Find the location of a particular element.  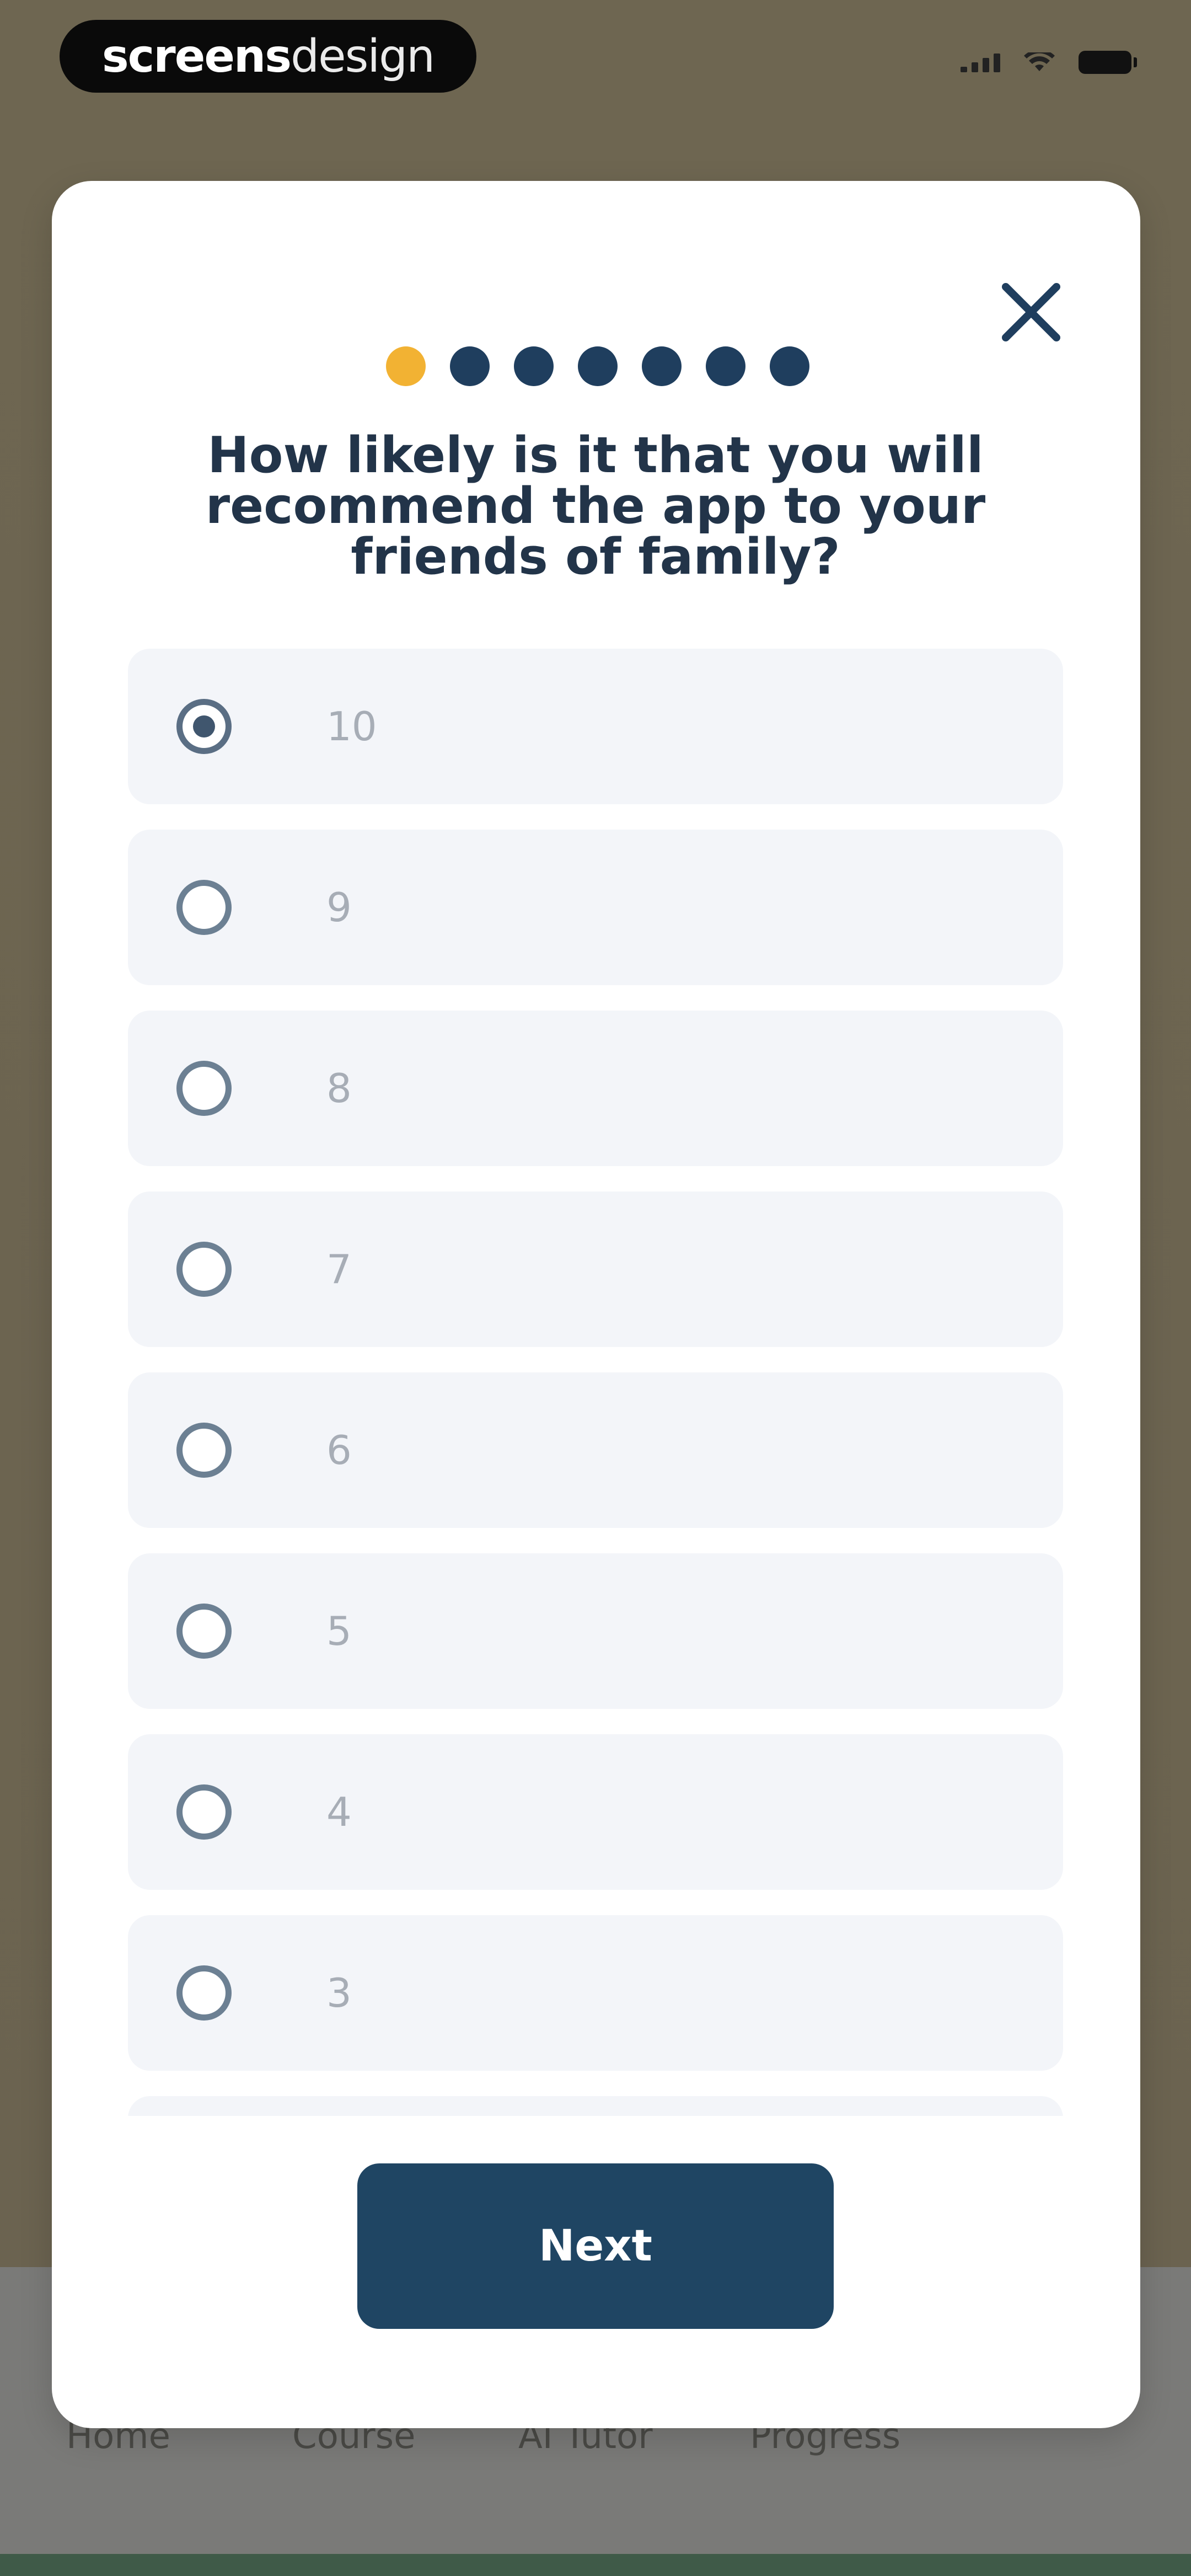

rating-option-3: 3 is located at coordinates (595, 1993).